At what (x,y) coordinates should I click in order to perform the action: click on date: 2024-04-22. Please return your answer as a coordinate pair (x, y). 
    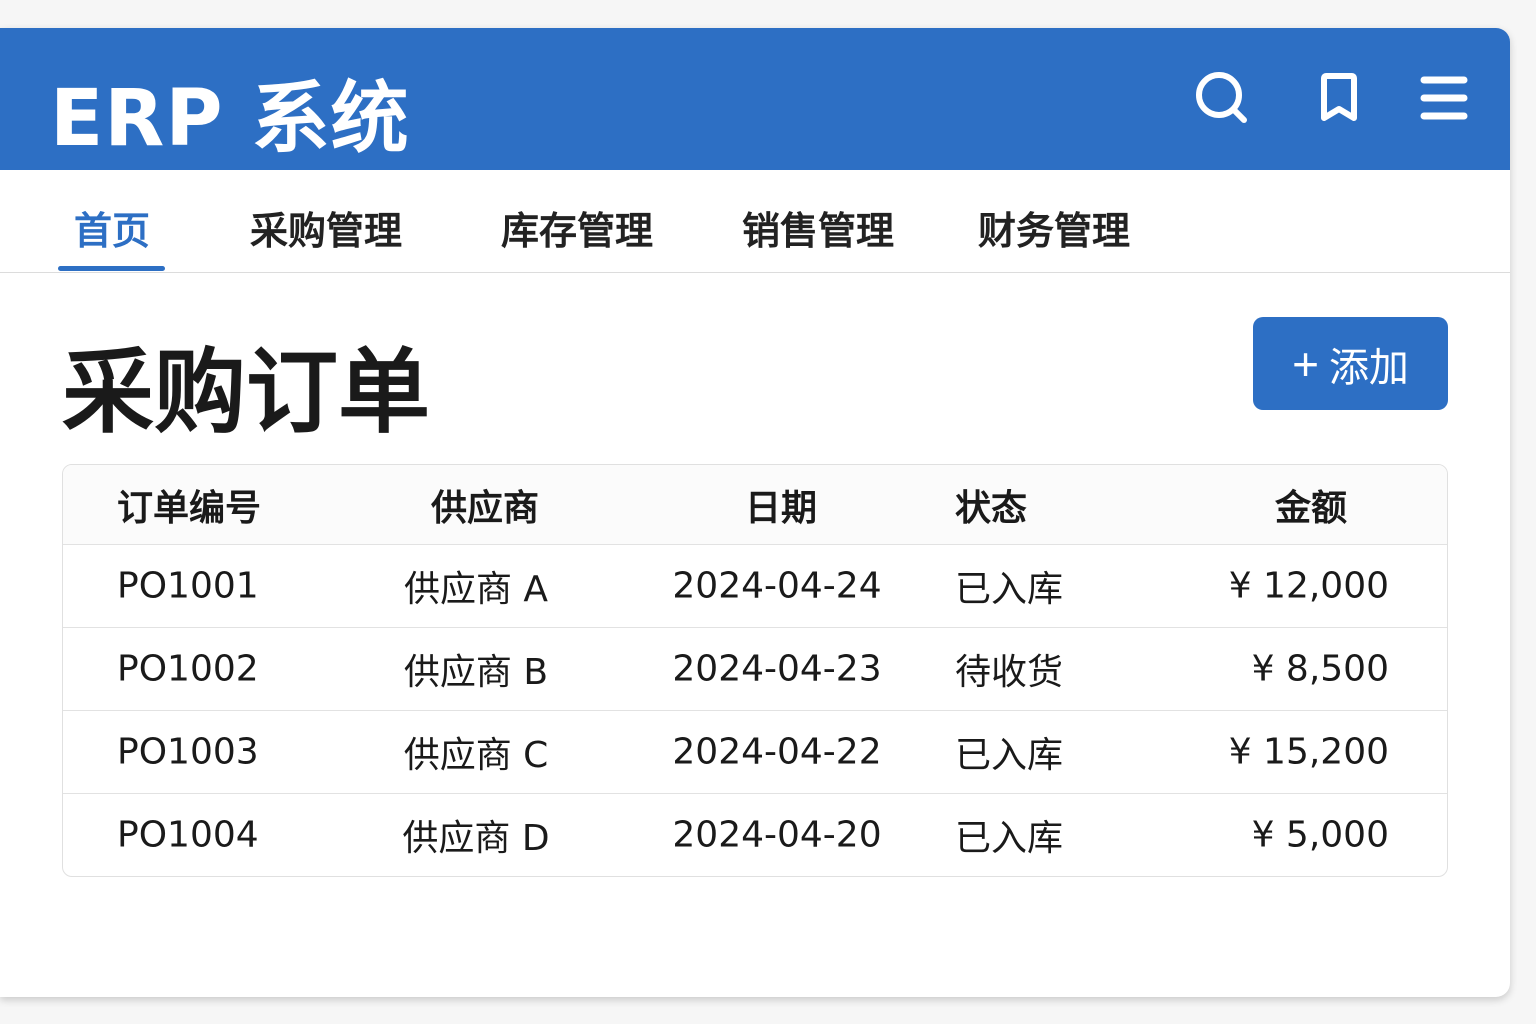
    Looking at the image, I should click on (777, 752).